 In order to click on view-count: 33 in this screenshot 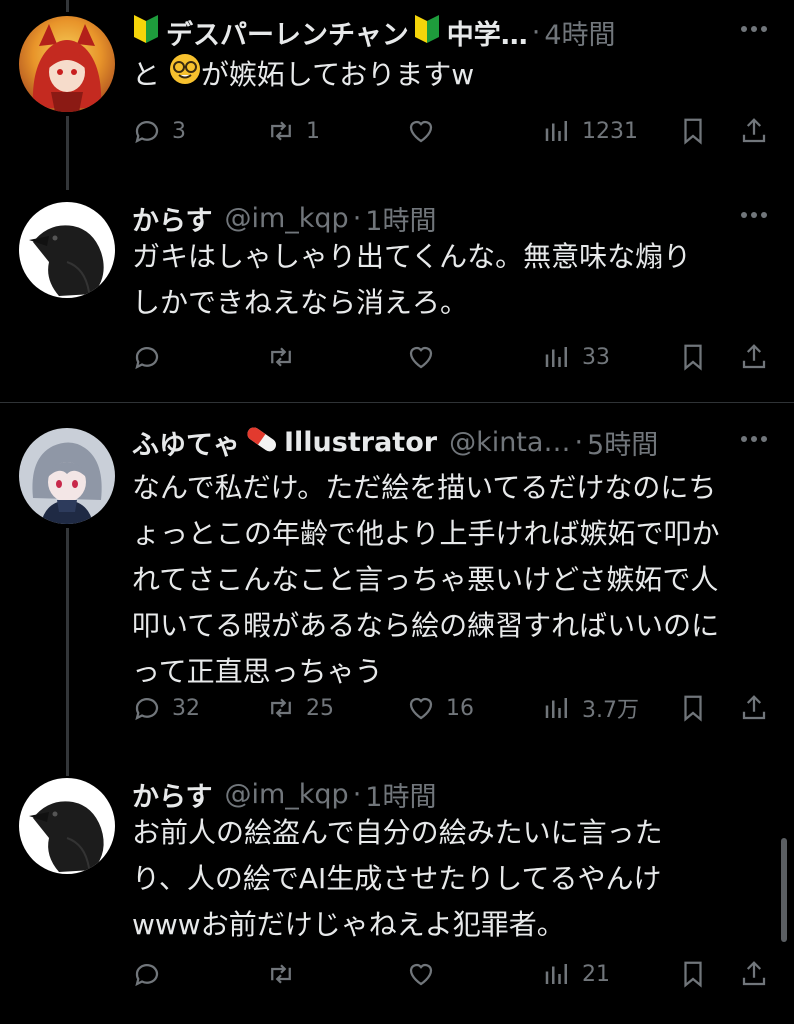, I will do `click(596, 357)`.